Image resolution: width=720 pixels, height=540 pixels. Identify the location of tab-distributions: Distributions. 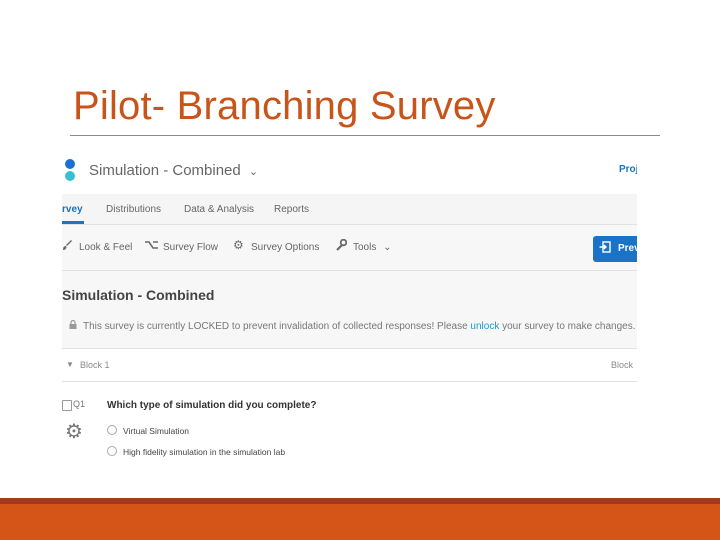
(133, 209).